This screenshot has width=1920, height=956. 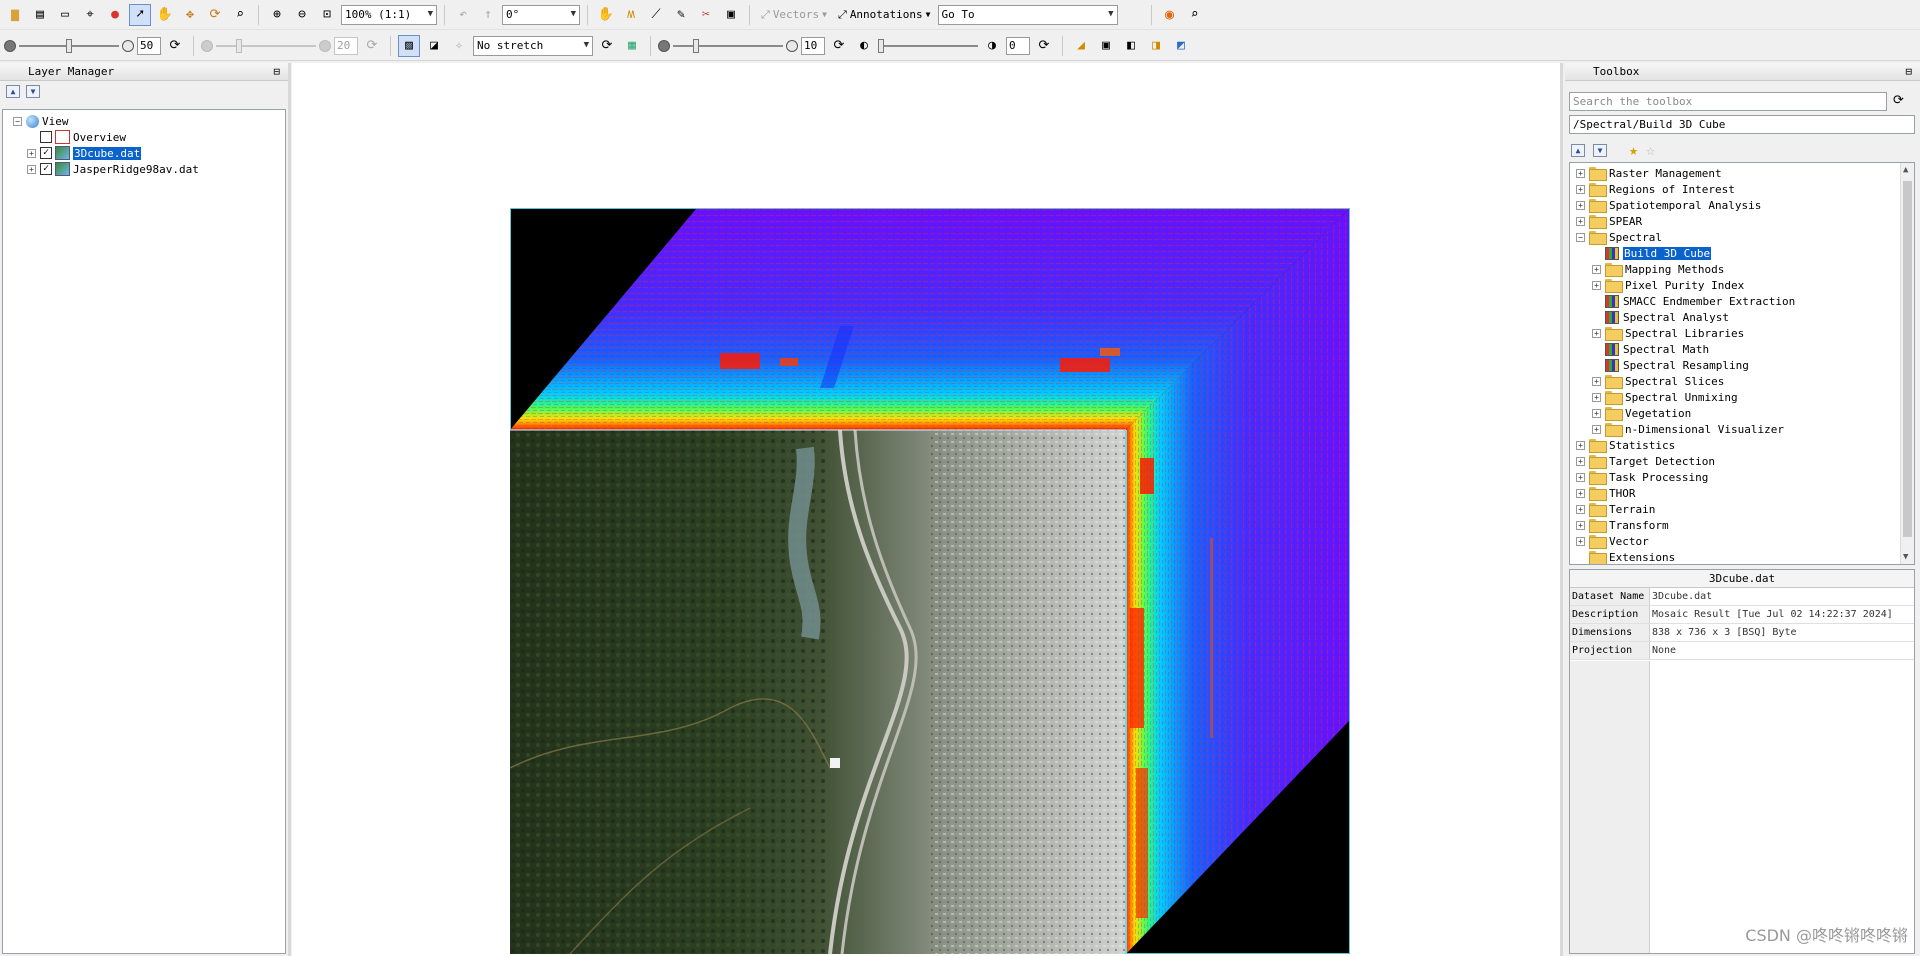 I want to click on add-favorite-icon: ★, so click(x=1633, y=150).